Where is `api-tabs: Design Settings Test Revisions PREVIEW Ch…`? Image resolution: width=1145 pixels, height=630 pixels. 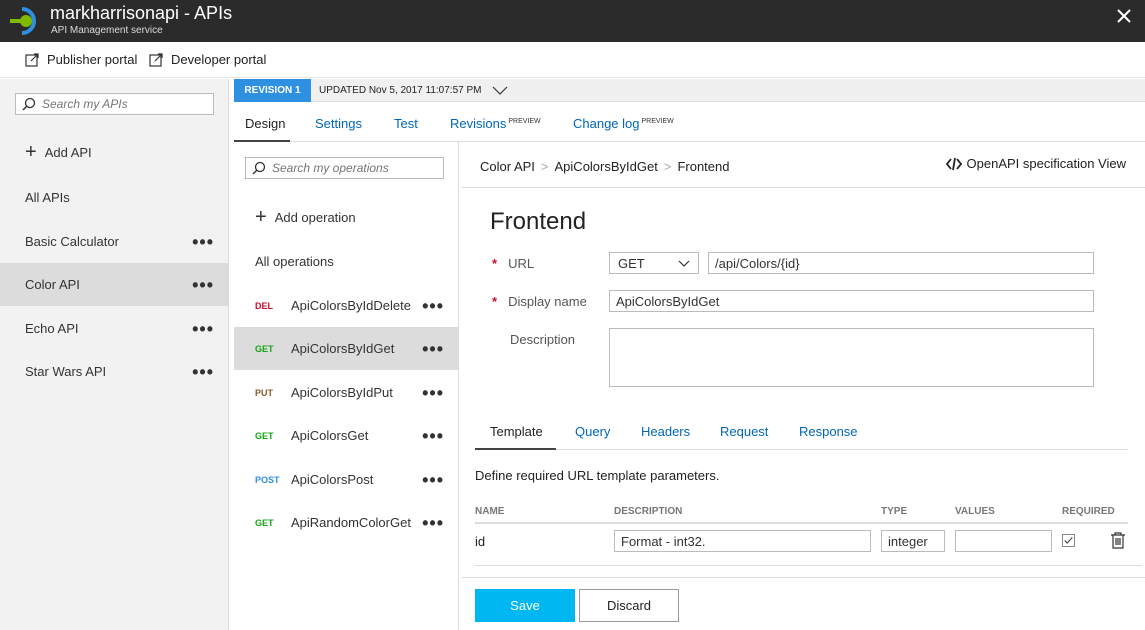
api-tabs: Design Settings Test Revisions PREVIEW Ch… is located at coordinates (689, 122).